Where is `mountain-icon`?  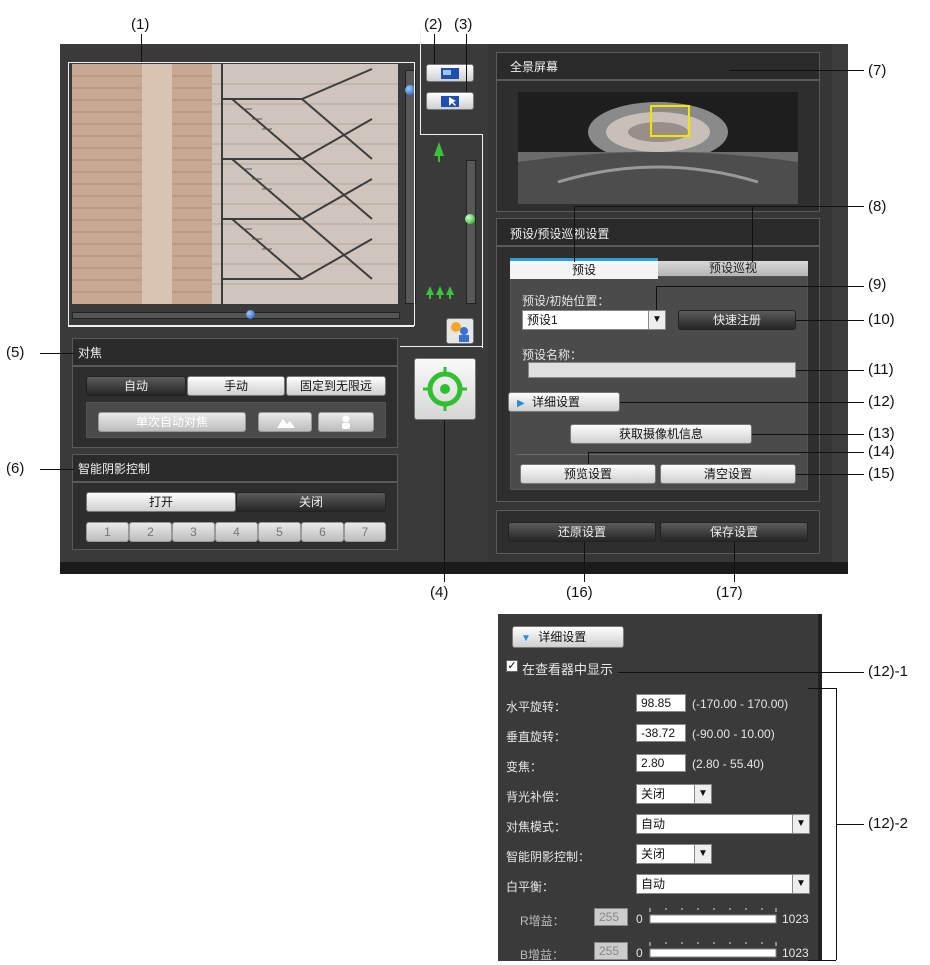
mountain-icon is located at coordinates (286, 423).